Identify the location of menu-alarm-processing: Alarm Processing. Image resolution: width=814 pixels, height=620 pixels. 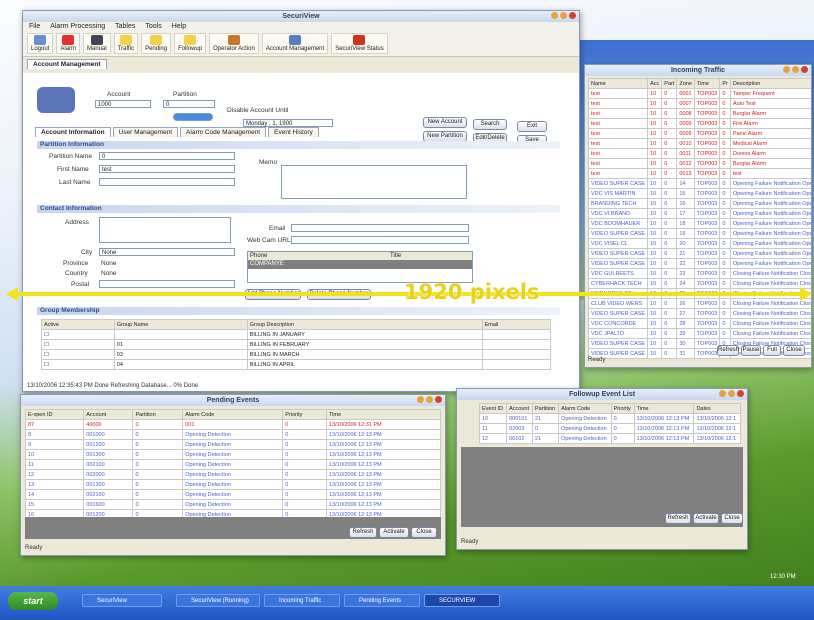
(77, 26).